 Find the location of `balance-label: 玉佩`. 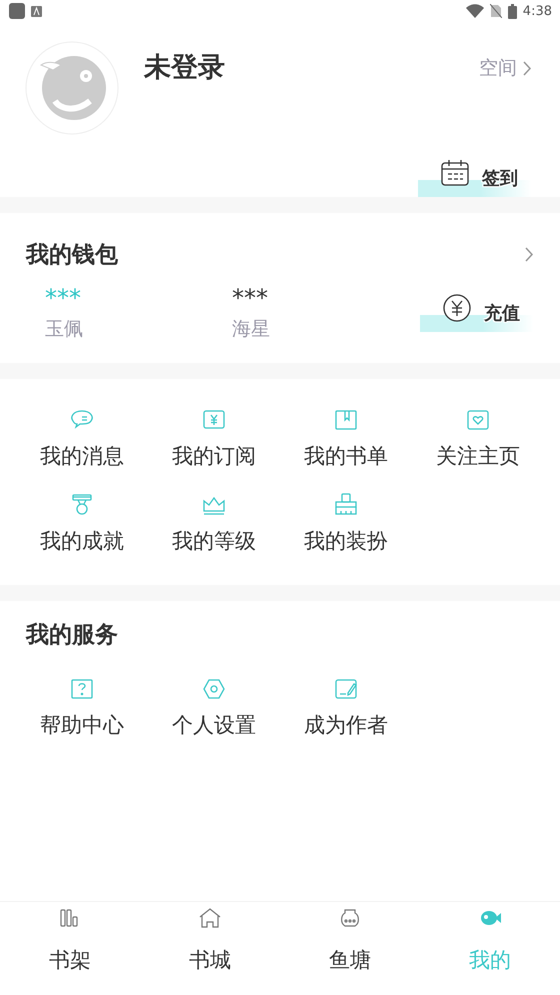

balance-label: 玉佩 is located at coordinates (64, 329).